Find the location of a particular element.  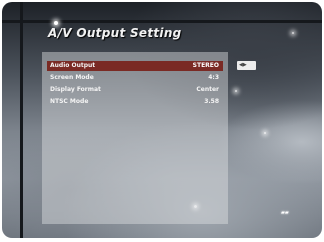

menu-item-label: NTSC Mode is located at coordinates (69, 101).